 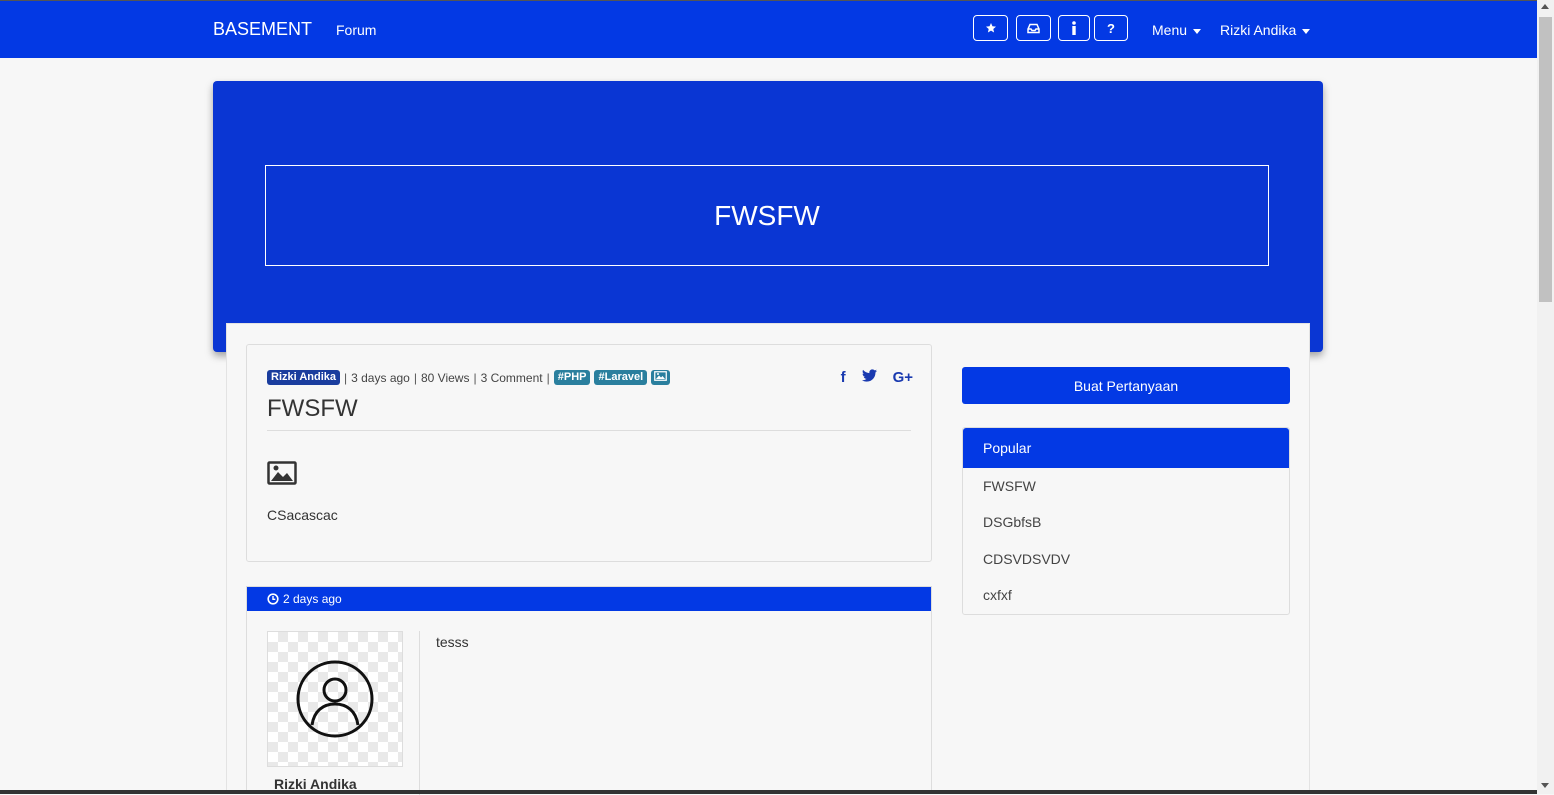 I want to click on tag-laravel: #Laravel, so click(x=621, y=377).